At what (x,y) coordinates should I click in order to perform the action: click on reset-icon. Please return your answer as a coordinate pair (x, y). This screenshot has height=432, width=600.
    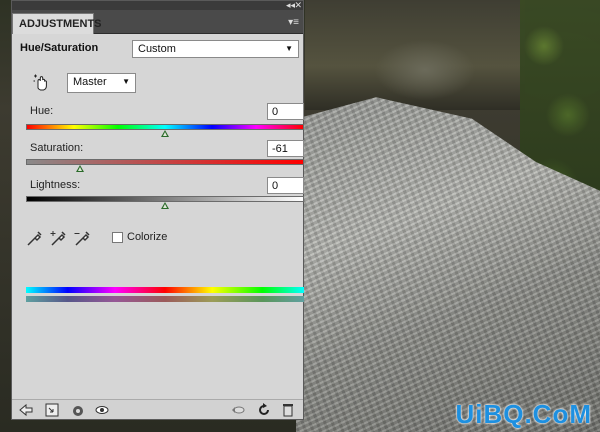
    Looking at the image, I should click on (264, 410).